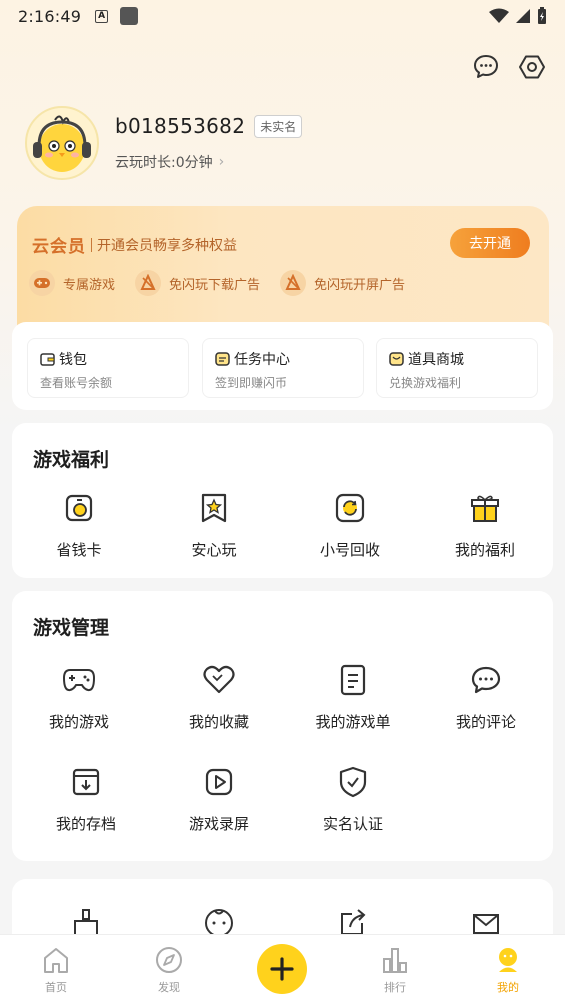 The image size is (565, 1004). I want to click on benefit-label: 省钱卡, so click(79, 550).